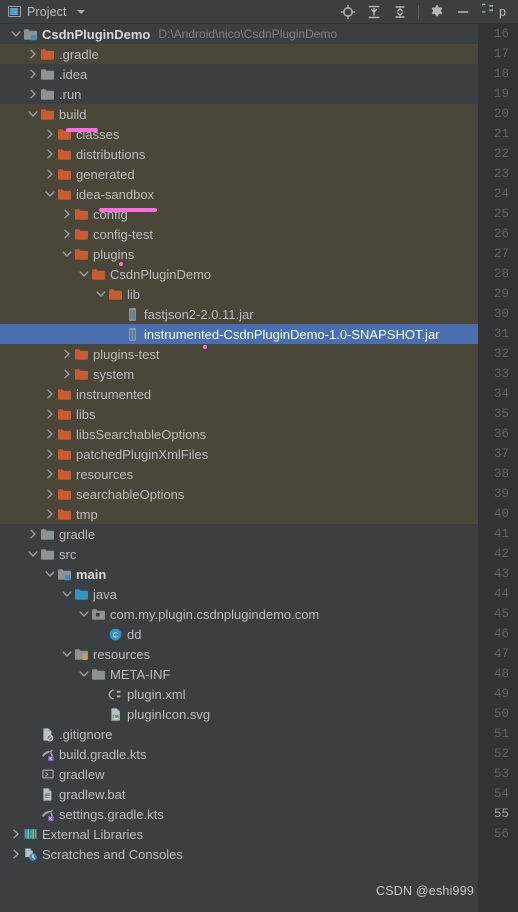 The height and width of the screenshot is (912, 518). What do you see at coordinates (239, 814) in the screenshot?
I see `tree-node-settings-gradle-kts: Ksettings.gradle.kts` at bounding box center [239, 814].